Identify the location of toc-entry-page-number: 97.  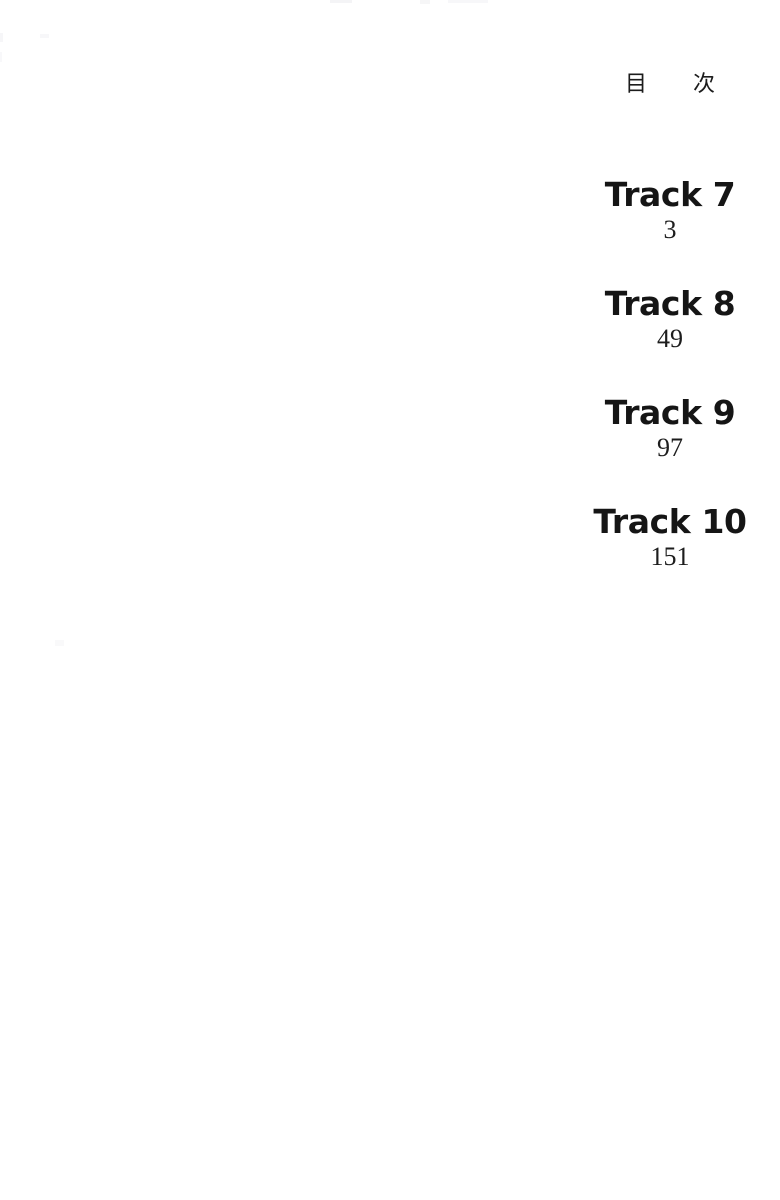
(670, 447).